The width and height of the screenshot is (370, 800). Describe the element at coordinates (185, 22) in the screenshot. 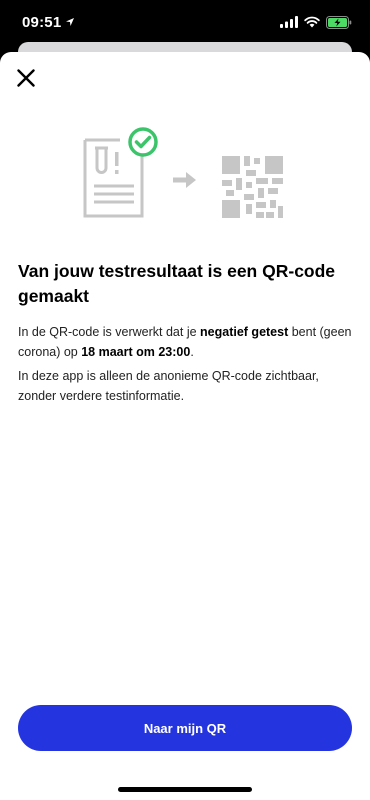

I see `status-bar: 09:51` at that location.